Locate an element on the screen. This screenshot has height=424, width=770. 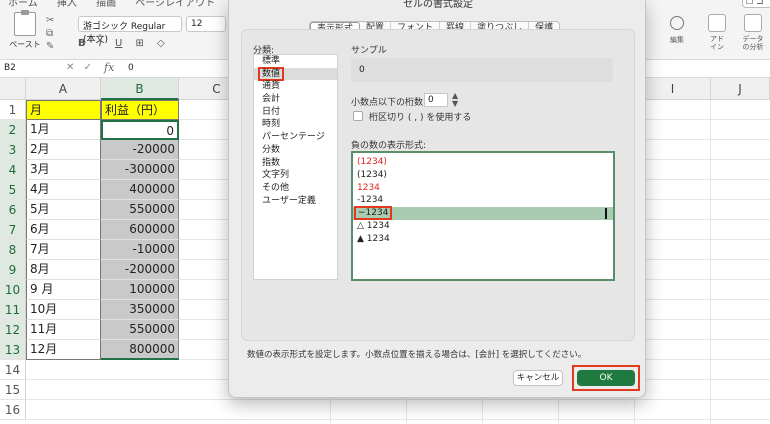
column-header-i: I is located at coordinates (673, 89).